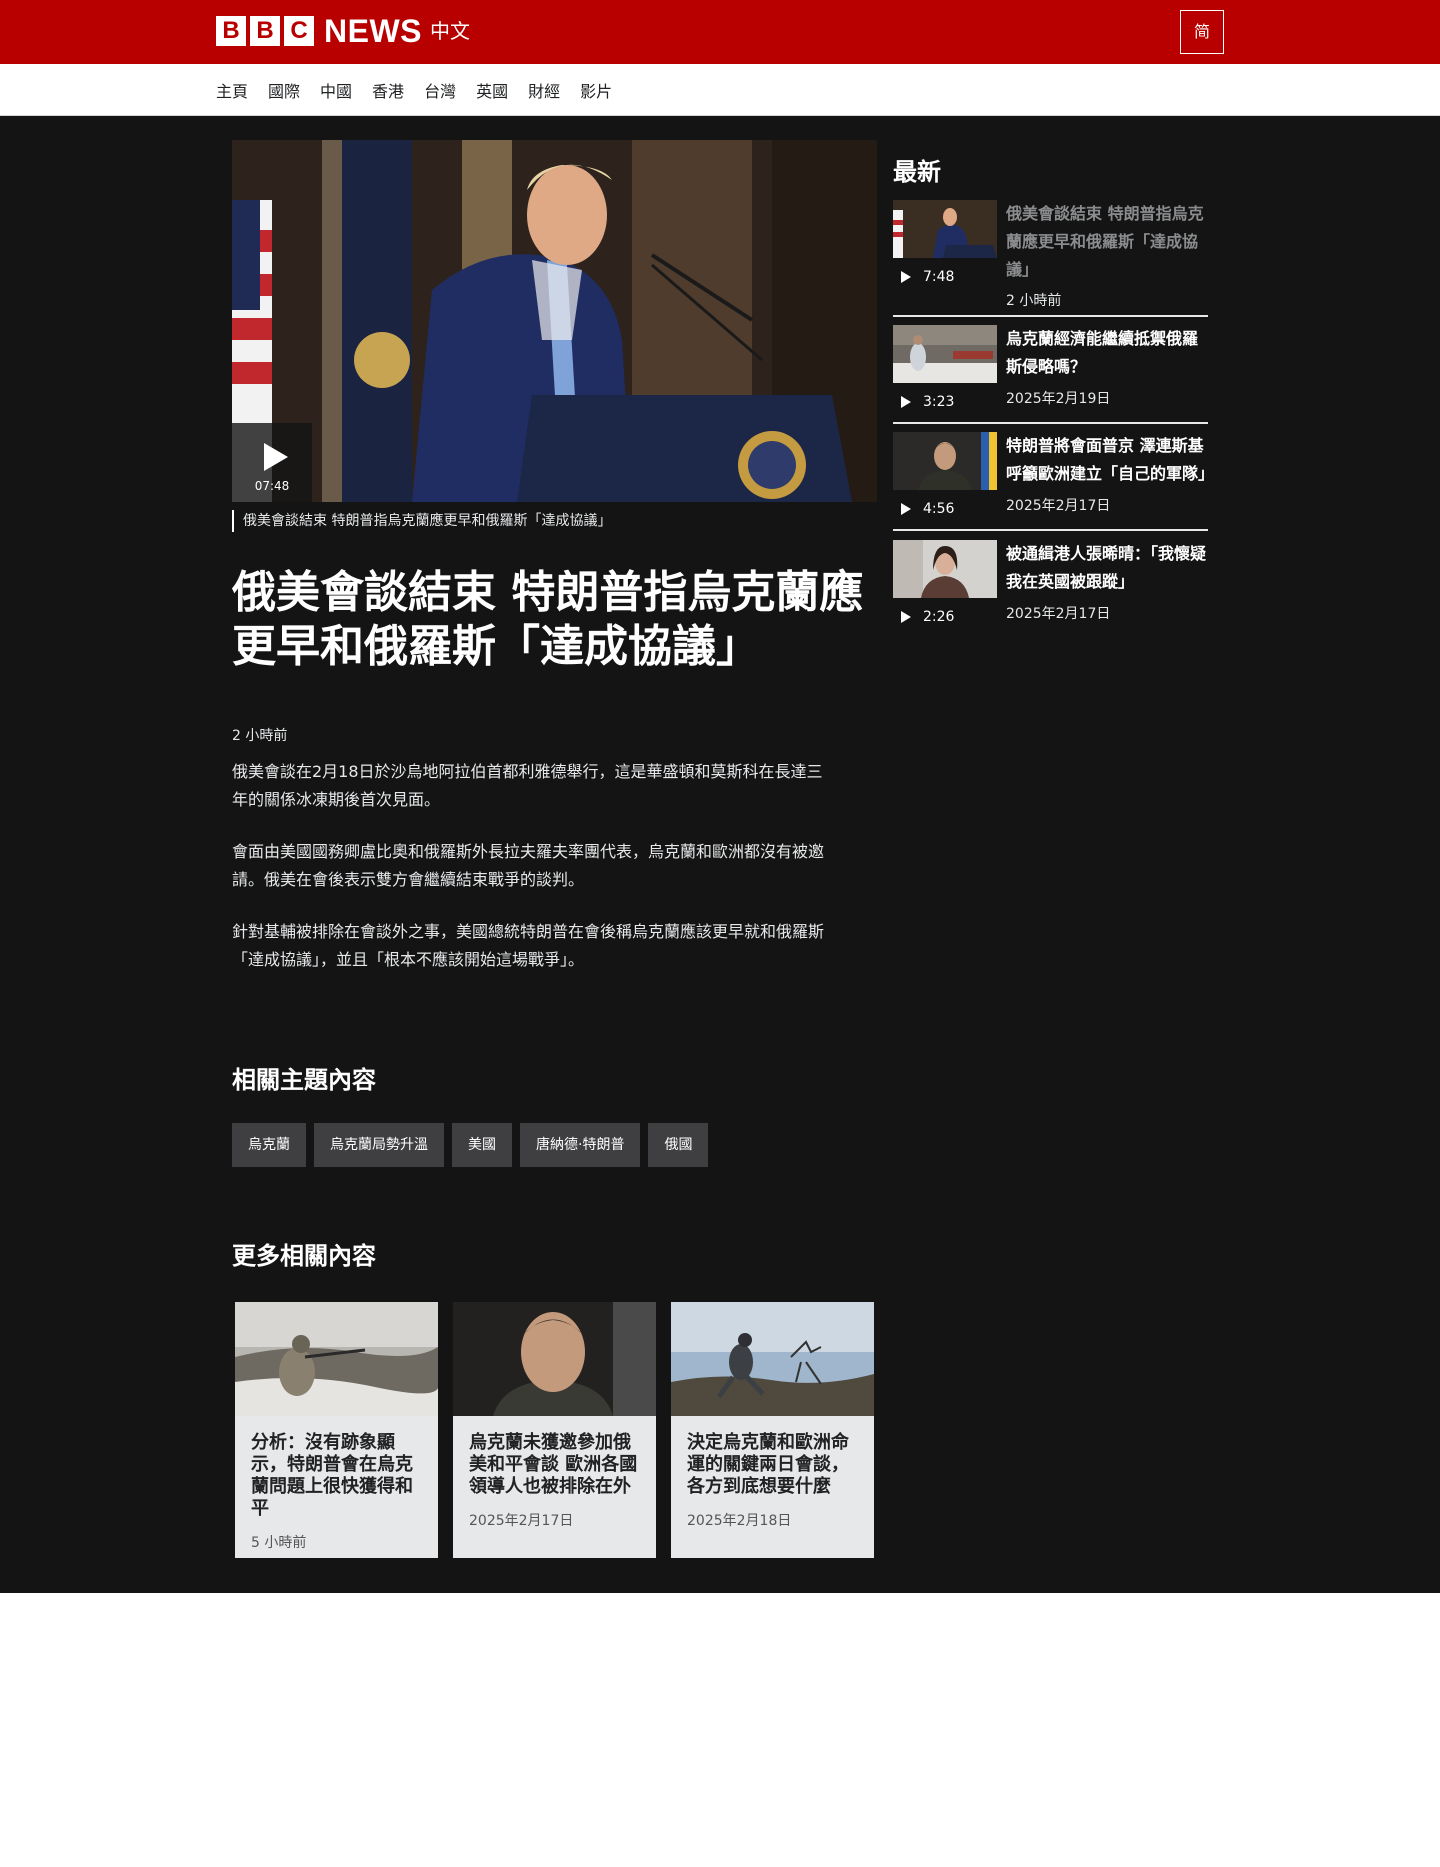 This screenshot has height=1867, width=1440. I want to click on video-thumbnail, so click(554, 321).